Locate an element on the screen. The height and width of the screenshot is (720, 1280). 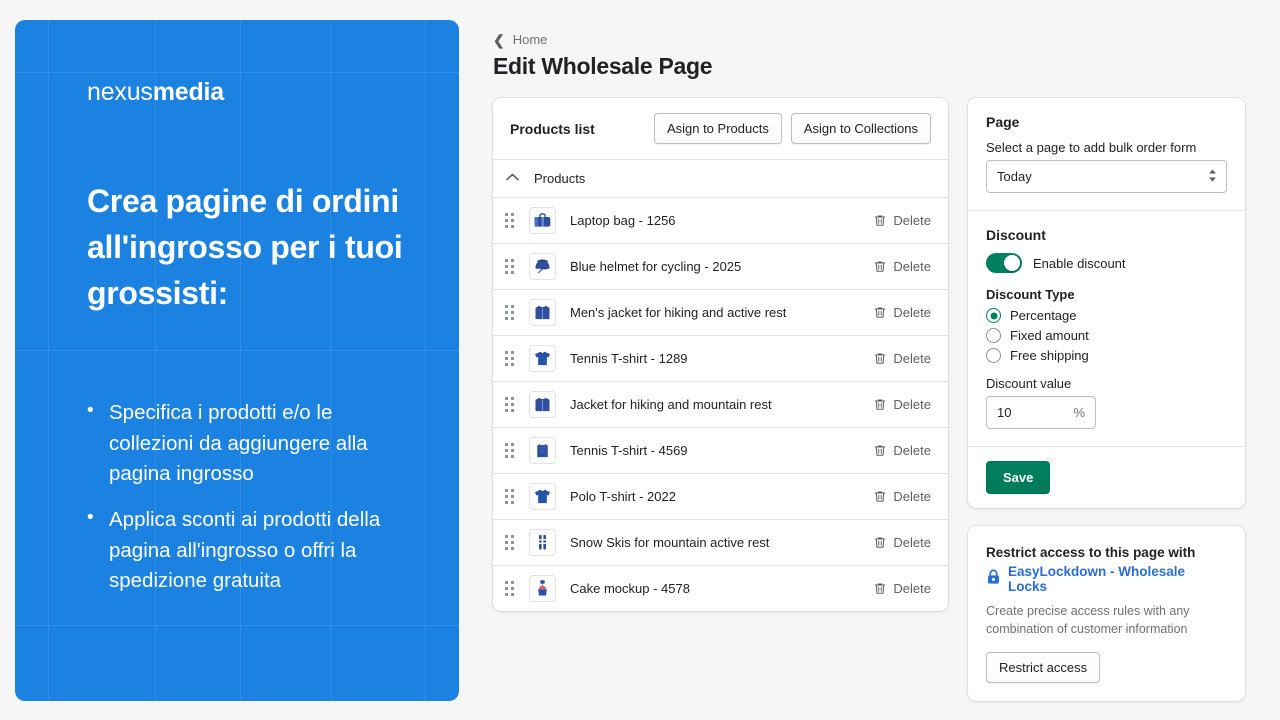
restrict-access-button: Restrict access is located at coordinates (1043, 667).